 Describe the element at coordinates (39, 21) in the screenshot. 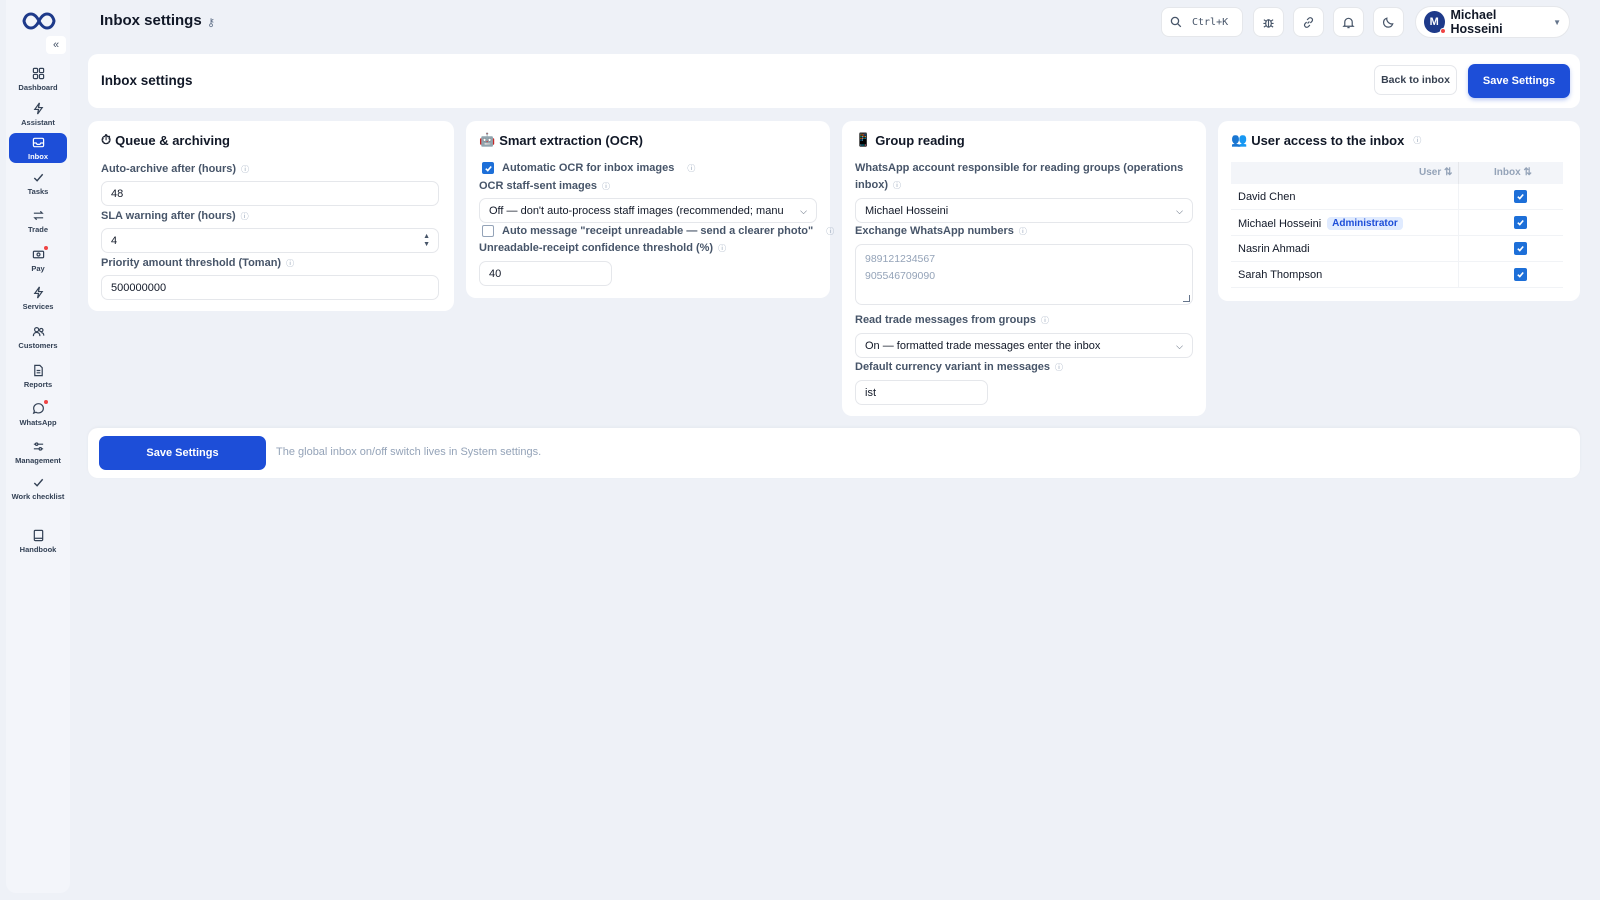

I see `app-logo` at that location.